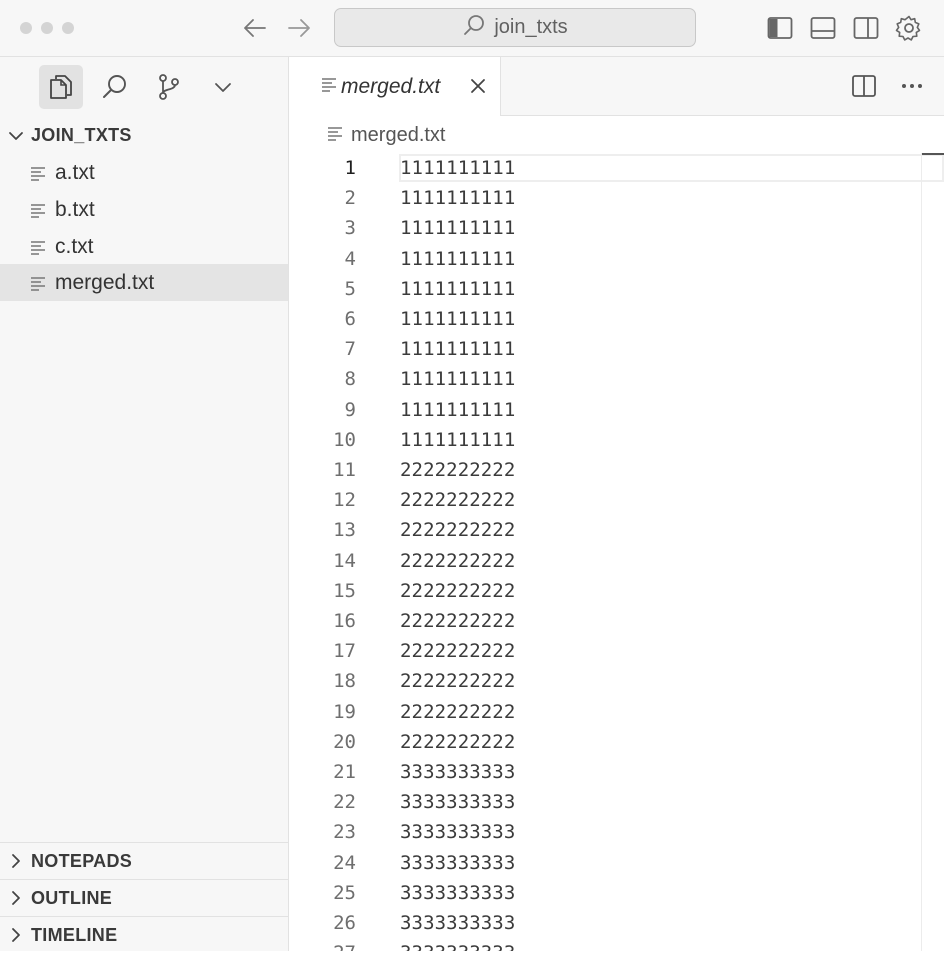  I want to click on line-number: 3, so click(350, 228).